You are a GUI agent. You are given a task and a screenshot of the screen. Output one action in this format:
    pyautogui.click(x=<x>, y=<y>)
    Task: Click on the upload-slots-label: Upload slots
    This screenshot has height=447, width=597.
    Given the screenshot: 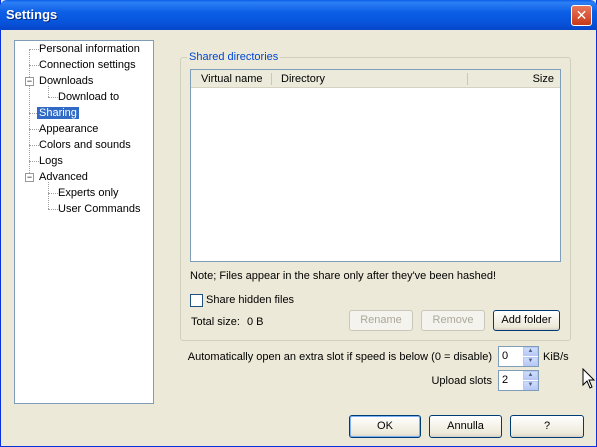 What is the action you would take?
    pyautogui.click(x=461, y=381)
    